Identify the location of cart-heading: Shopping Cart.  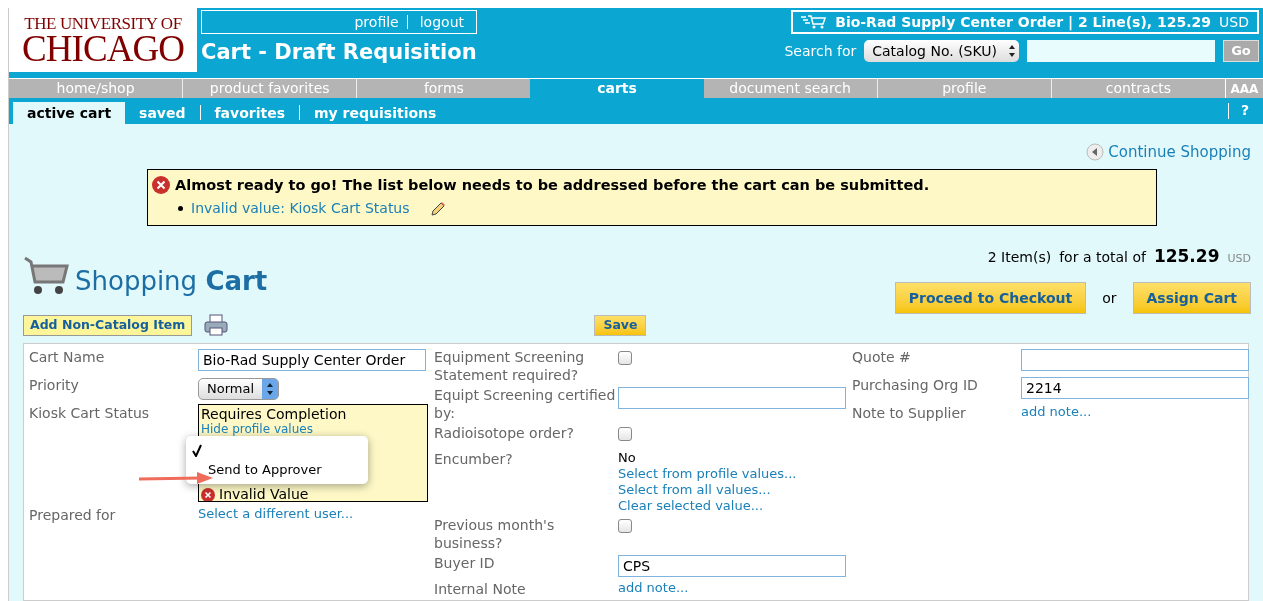
(171, 280).